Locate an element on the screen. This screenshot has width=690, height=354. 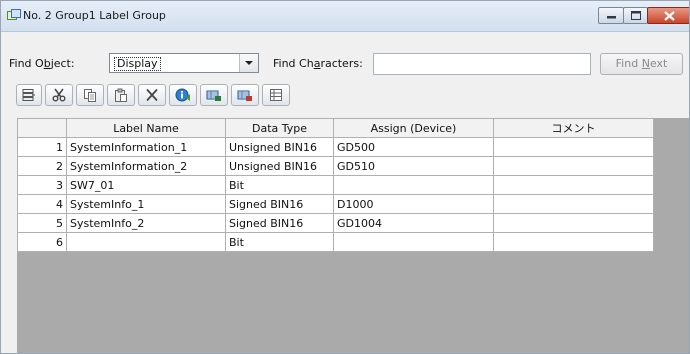
maximize-button is located at coordinates (635, 15).